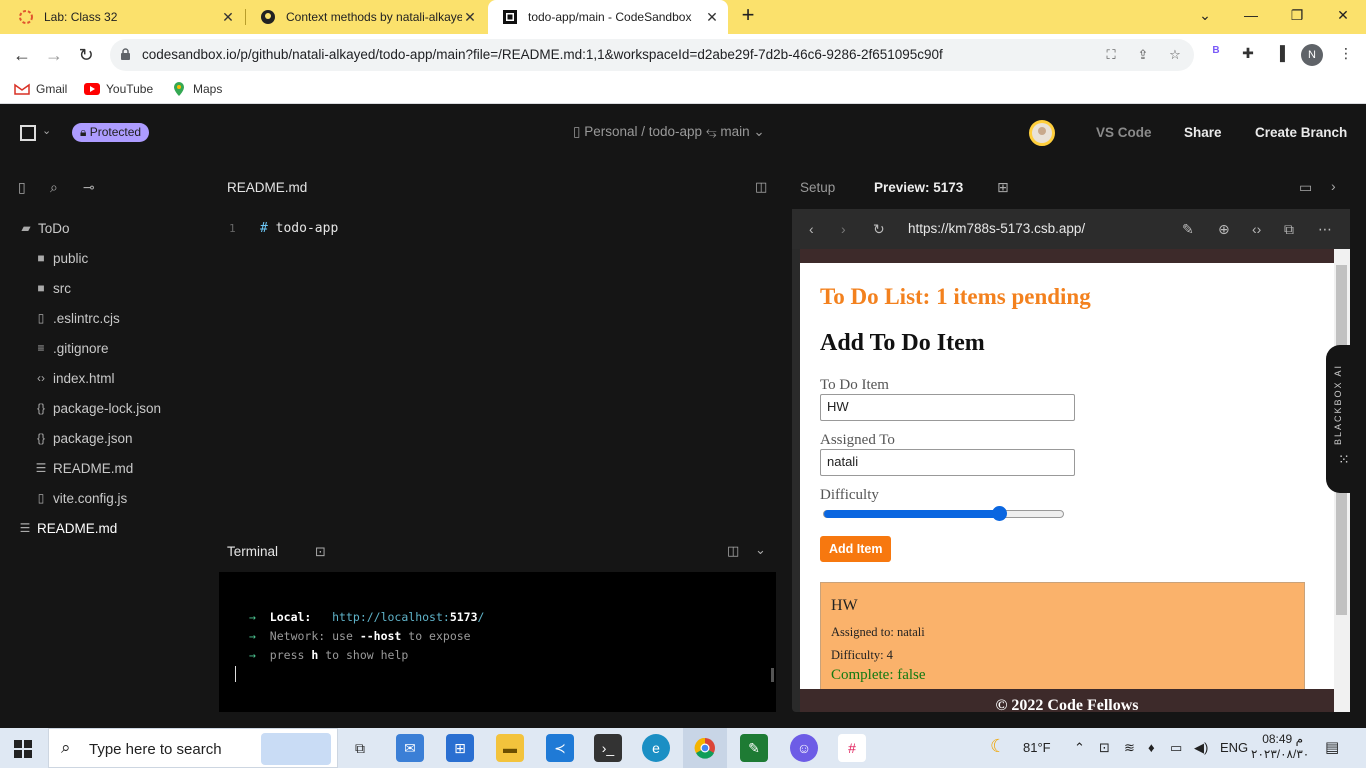 The image size is (1366, 768). What do you see at coordinates (560, 748) in the screenshot?
I see `vscode-icon: ≺` at bounding box center [560, 748].